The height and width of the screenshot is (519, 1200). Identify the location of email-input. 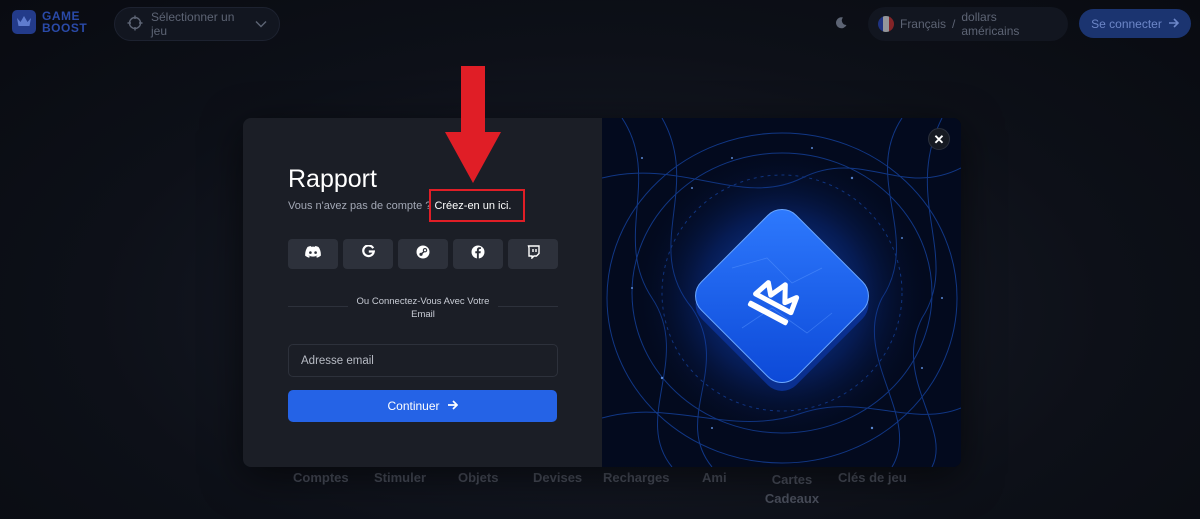
(423, 360).